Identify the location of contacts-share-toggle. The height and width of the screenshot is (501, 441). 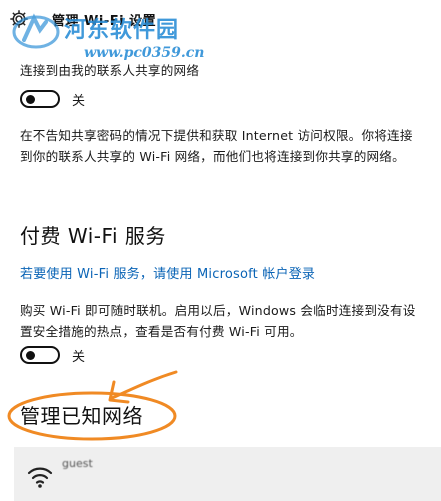
(40, 99).